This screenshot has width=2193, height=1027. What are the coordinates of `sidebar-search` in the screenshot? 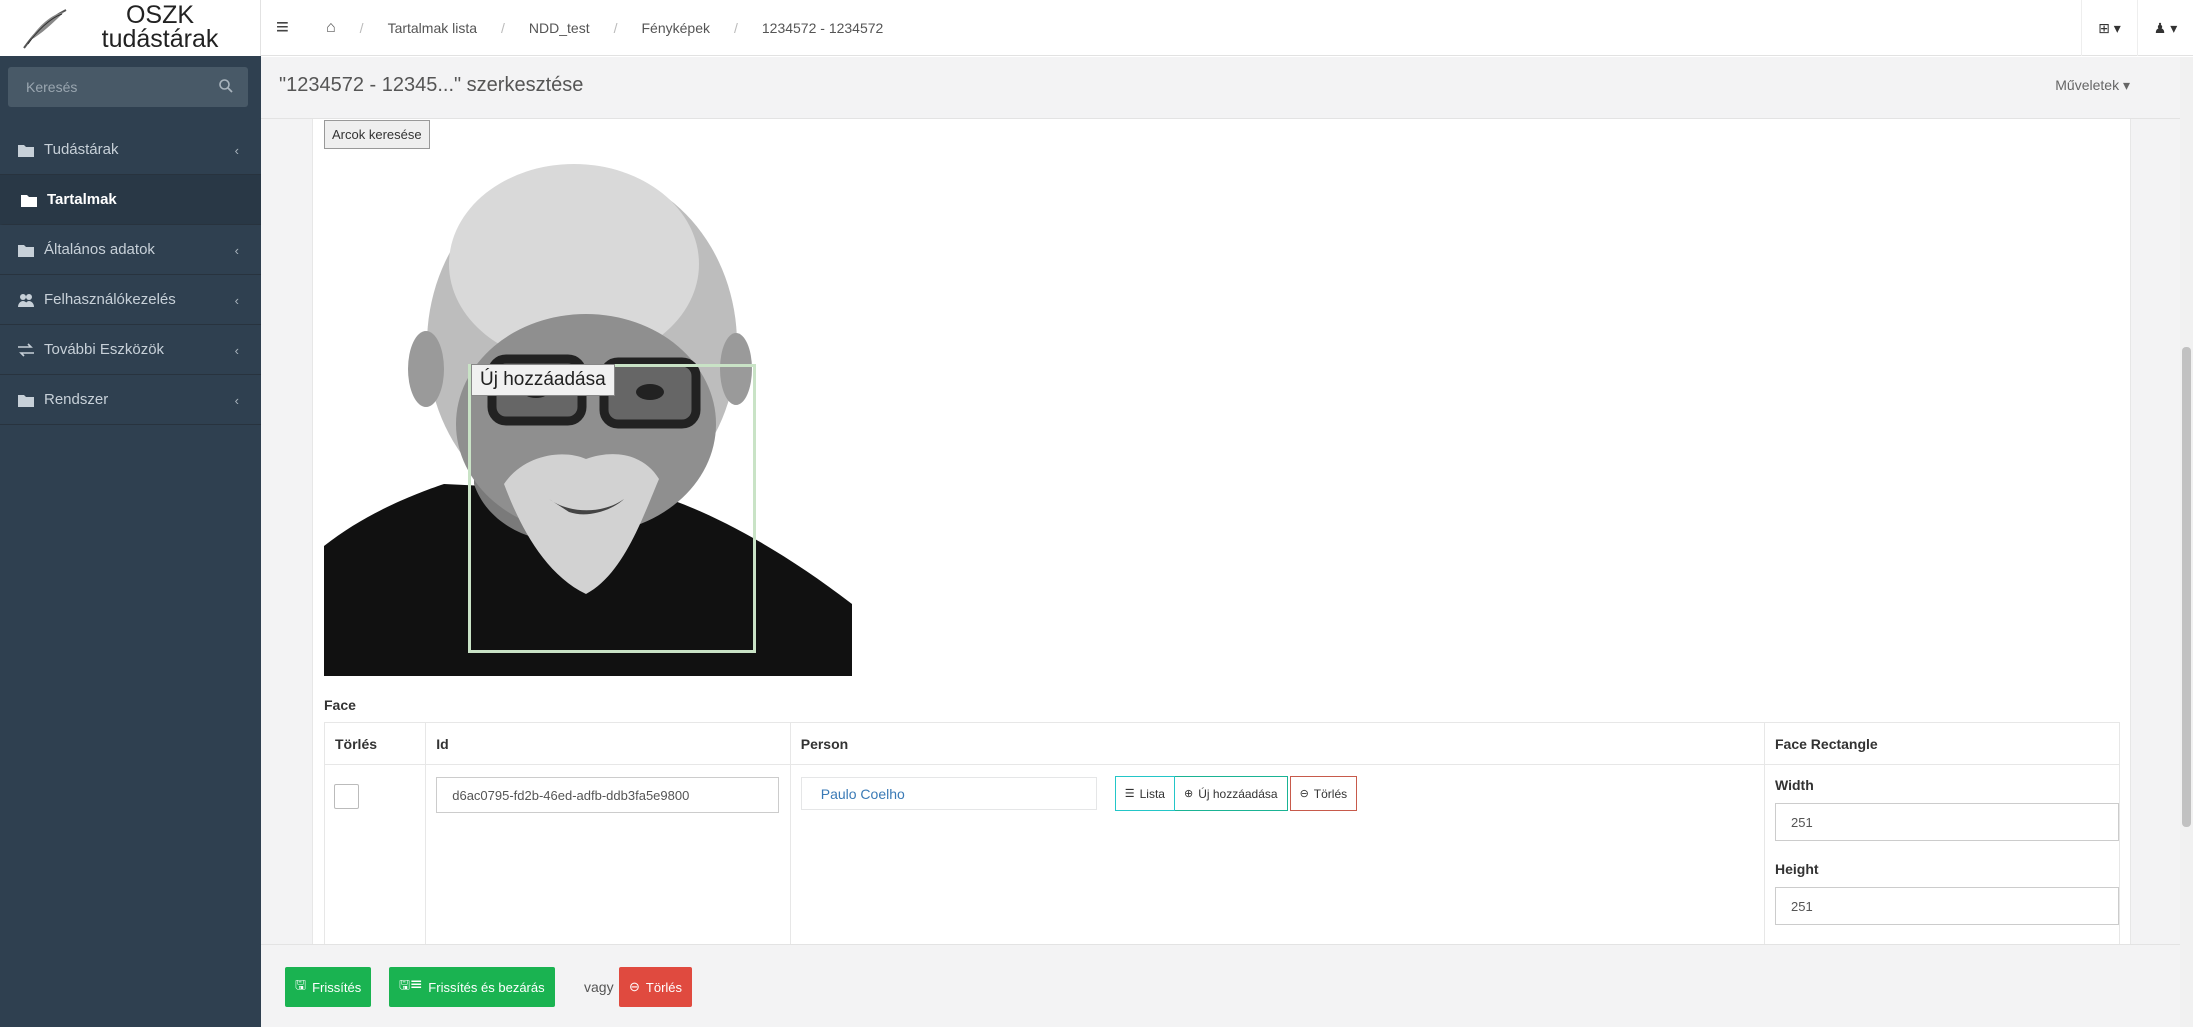 It's located at (128, 87).